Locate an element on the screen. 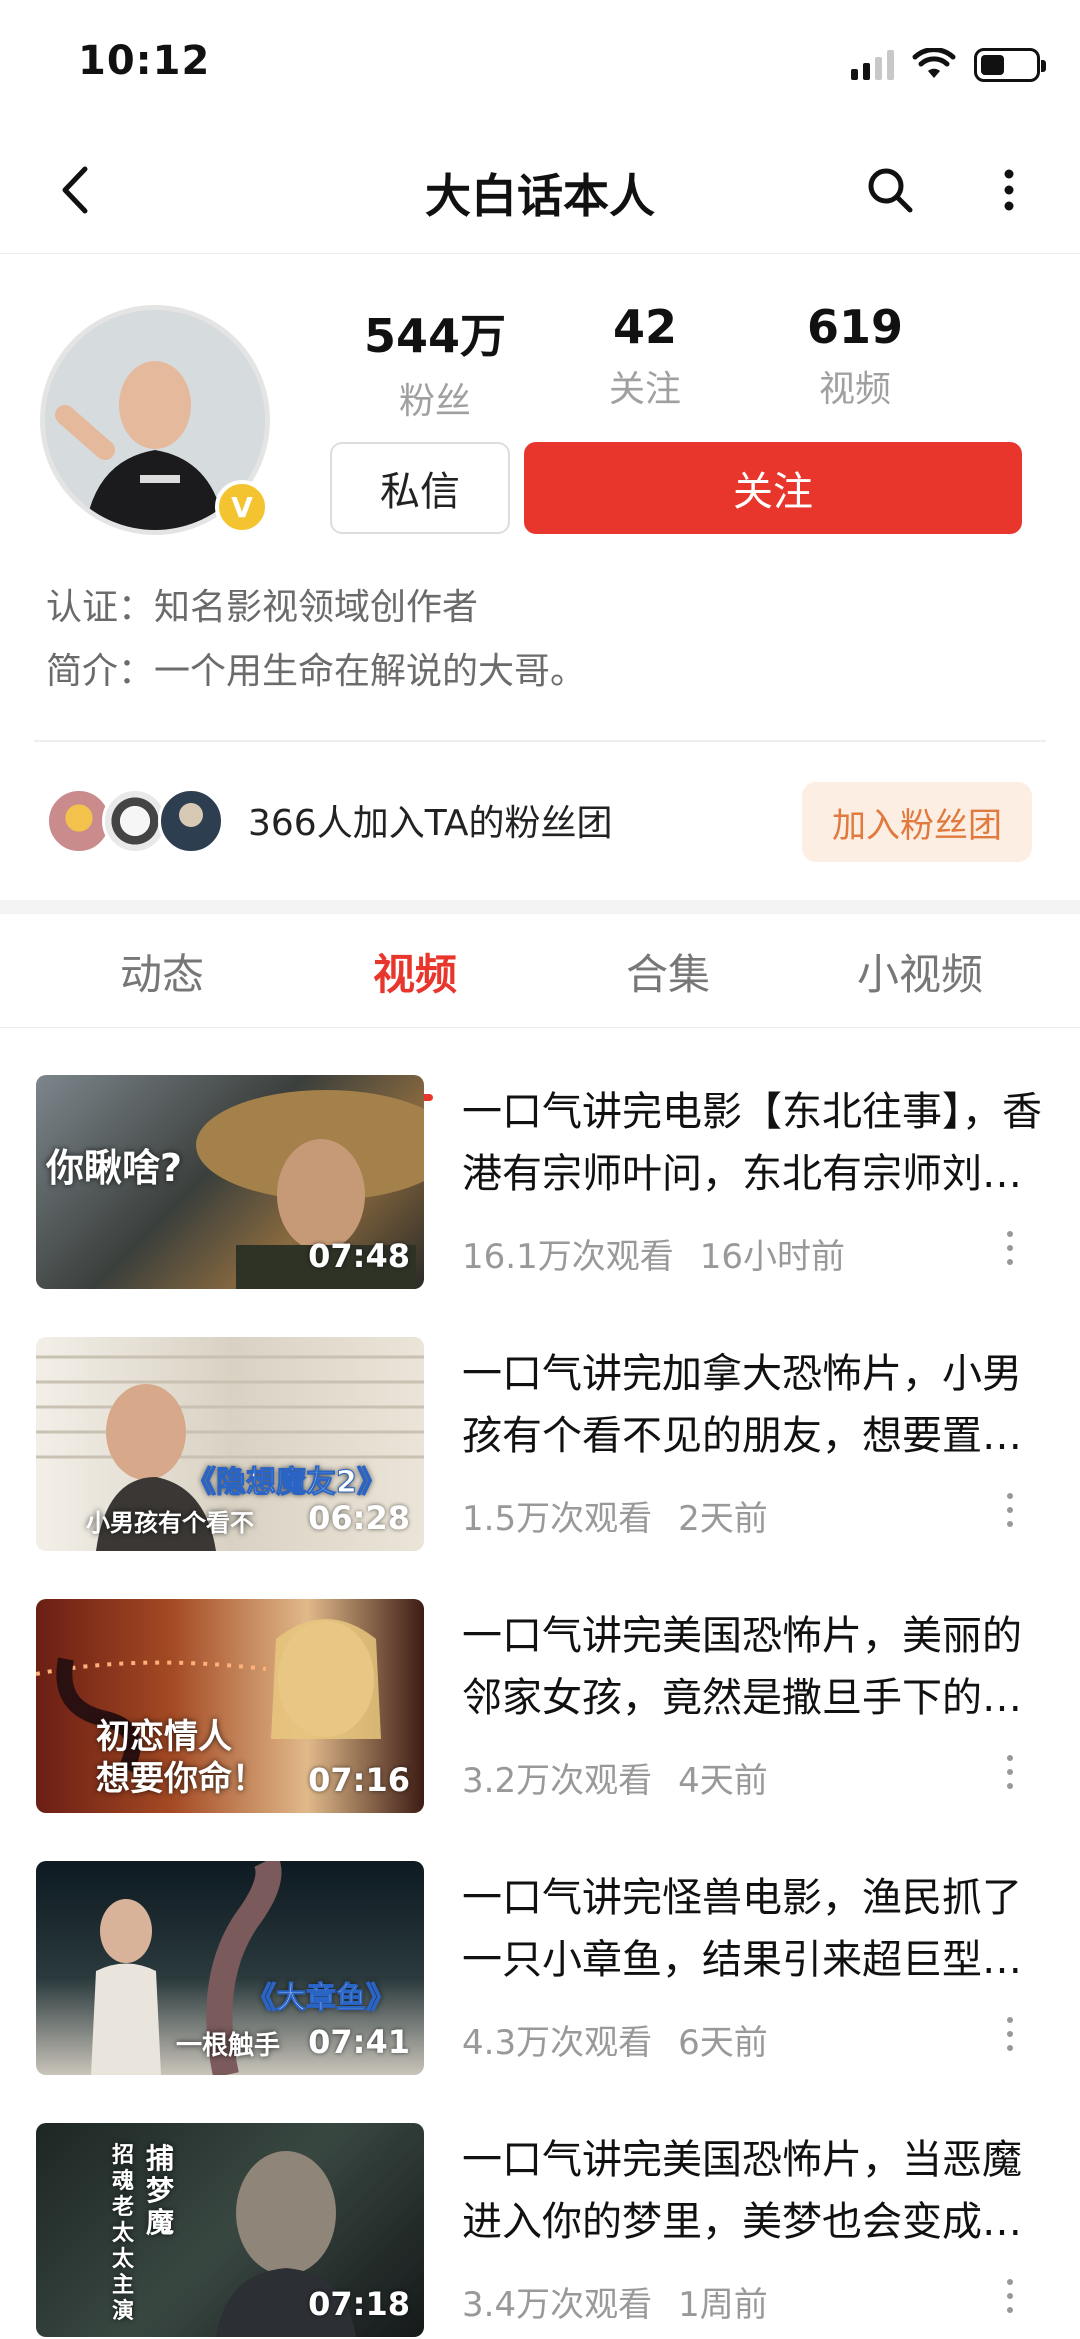  tab-bar: 动态 视频 合集 小视频 is located at coordinates (540, 971).